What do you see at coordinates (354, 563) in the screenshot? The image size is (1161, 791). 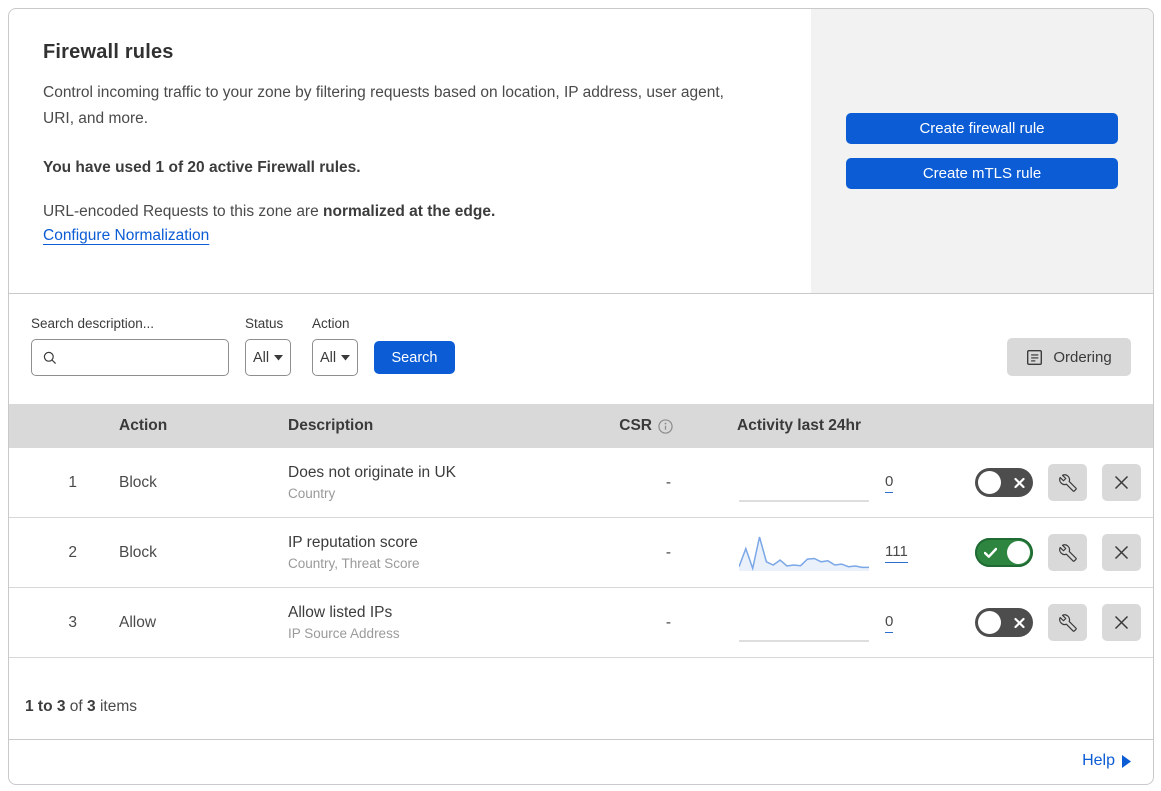 I see `rule-fields: Country, Threat Score` at bounding box center [354, 563].